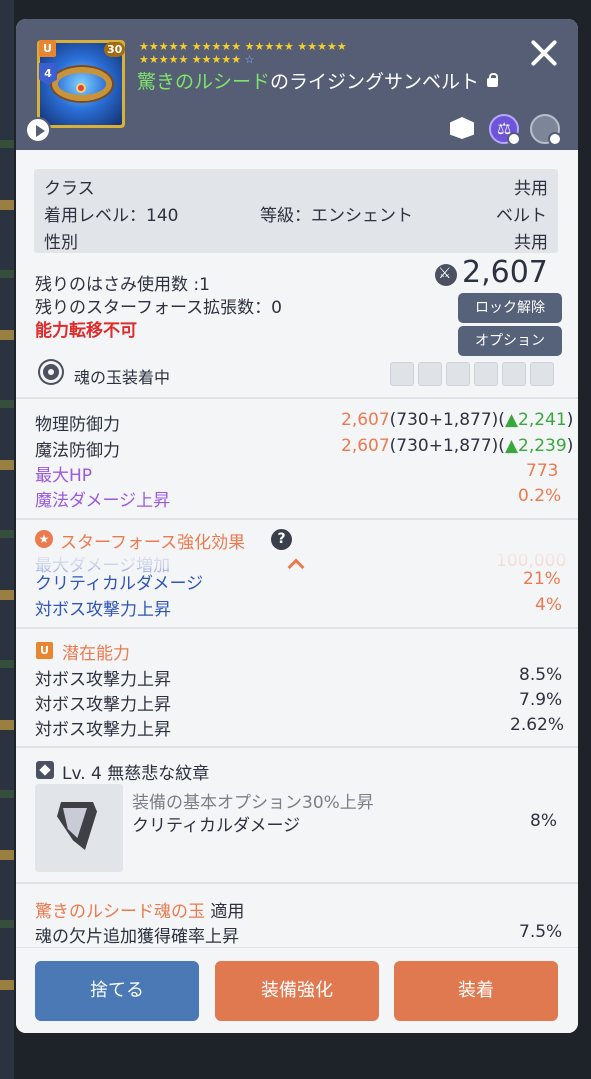 The image size is (591, 1079). Describe the element at coordinates (86, 331) in the screenshot. I see `transfer-status: 能力転移不可` at that location.